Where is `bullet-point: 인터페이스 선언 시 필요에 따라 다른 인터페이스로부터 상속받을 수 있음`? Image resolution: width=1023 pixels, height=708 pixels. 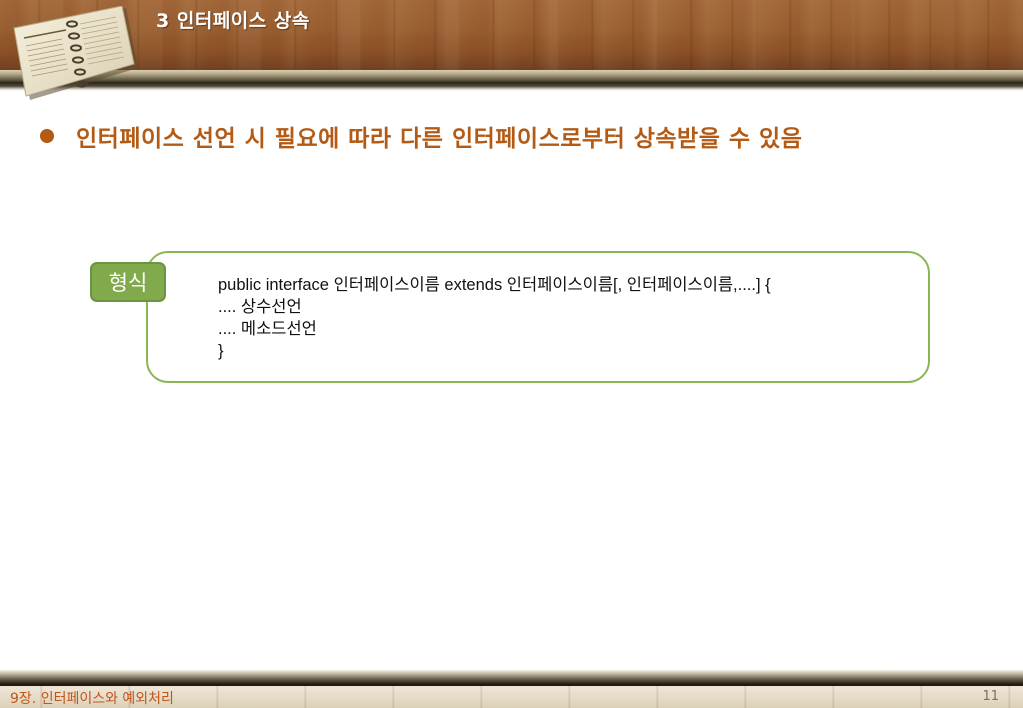 bullet-point: 인터페이스 선언 시 필요에 따라 다른 인터페이스로부터 상속받을 수 있음 is located at coordinates (421, 136).